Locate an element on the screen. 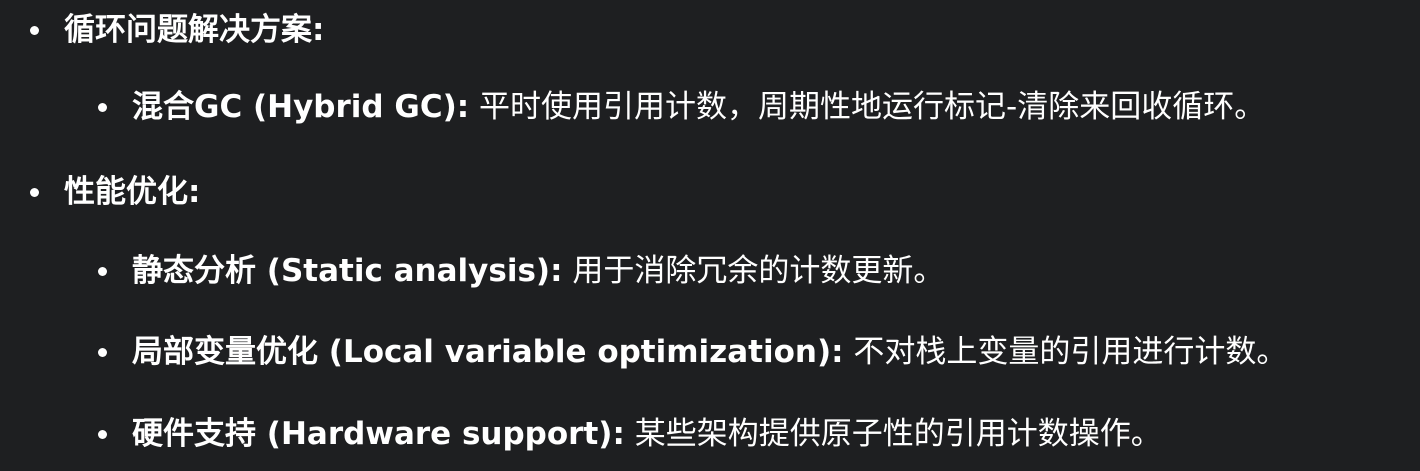 This screenshot has width=1420, height=471. list-item-cycle-solutions: 循环问题解决方案: is located at coordinates (177, 30).